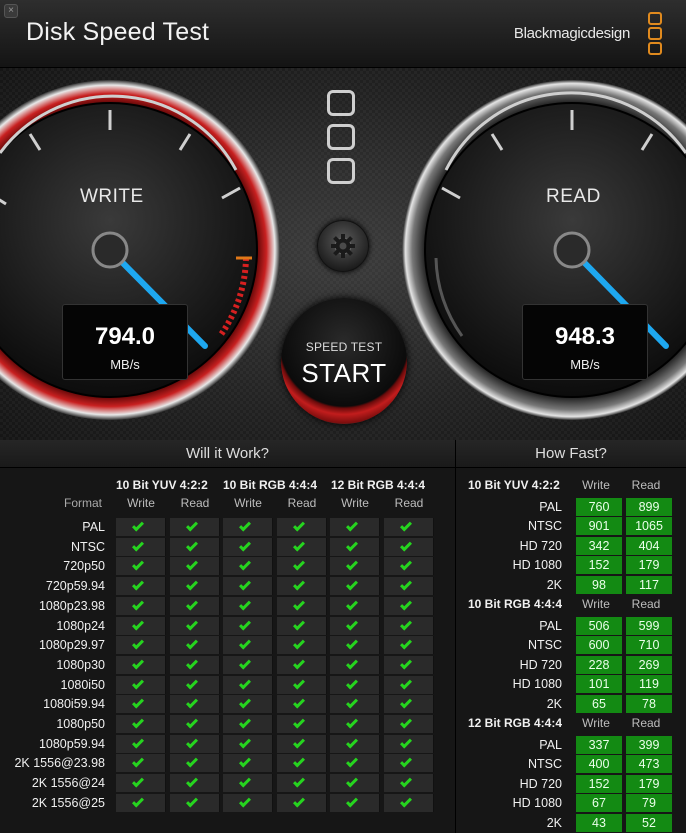 This screenshot has height=833, width=686. Describe the element at coordinates (80, 724) in the screenshot. I see `format-name: 1080p50` at that location.